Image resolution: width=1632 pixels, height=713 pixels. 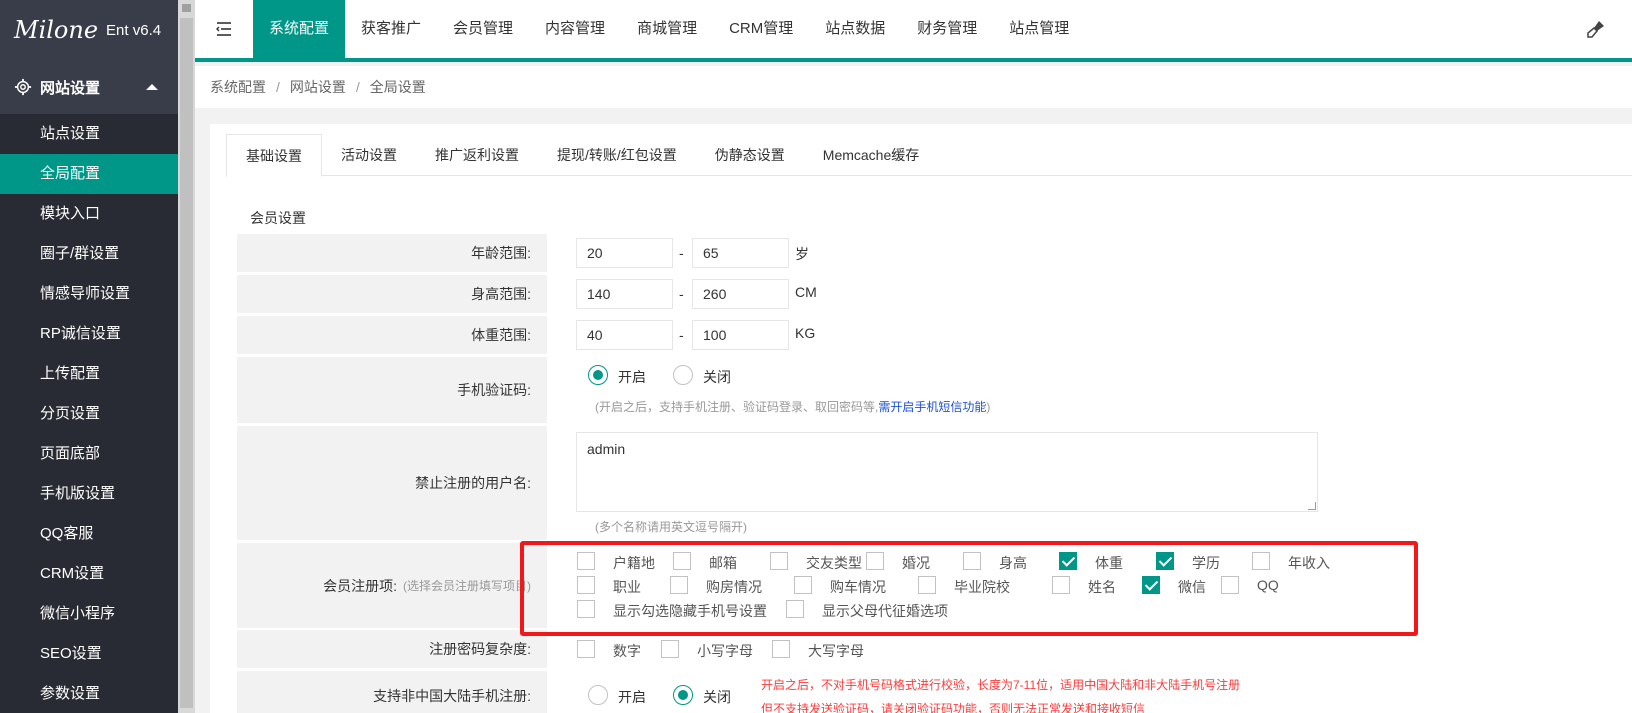 What do you see at coordinates (89, 174) in the screenshot?
I see `sidebar-item: 全局配置` at bounding box center [89, 174].